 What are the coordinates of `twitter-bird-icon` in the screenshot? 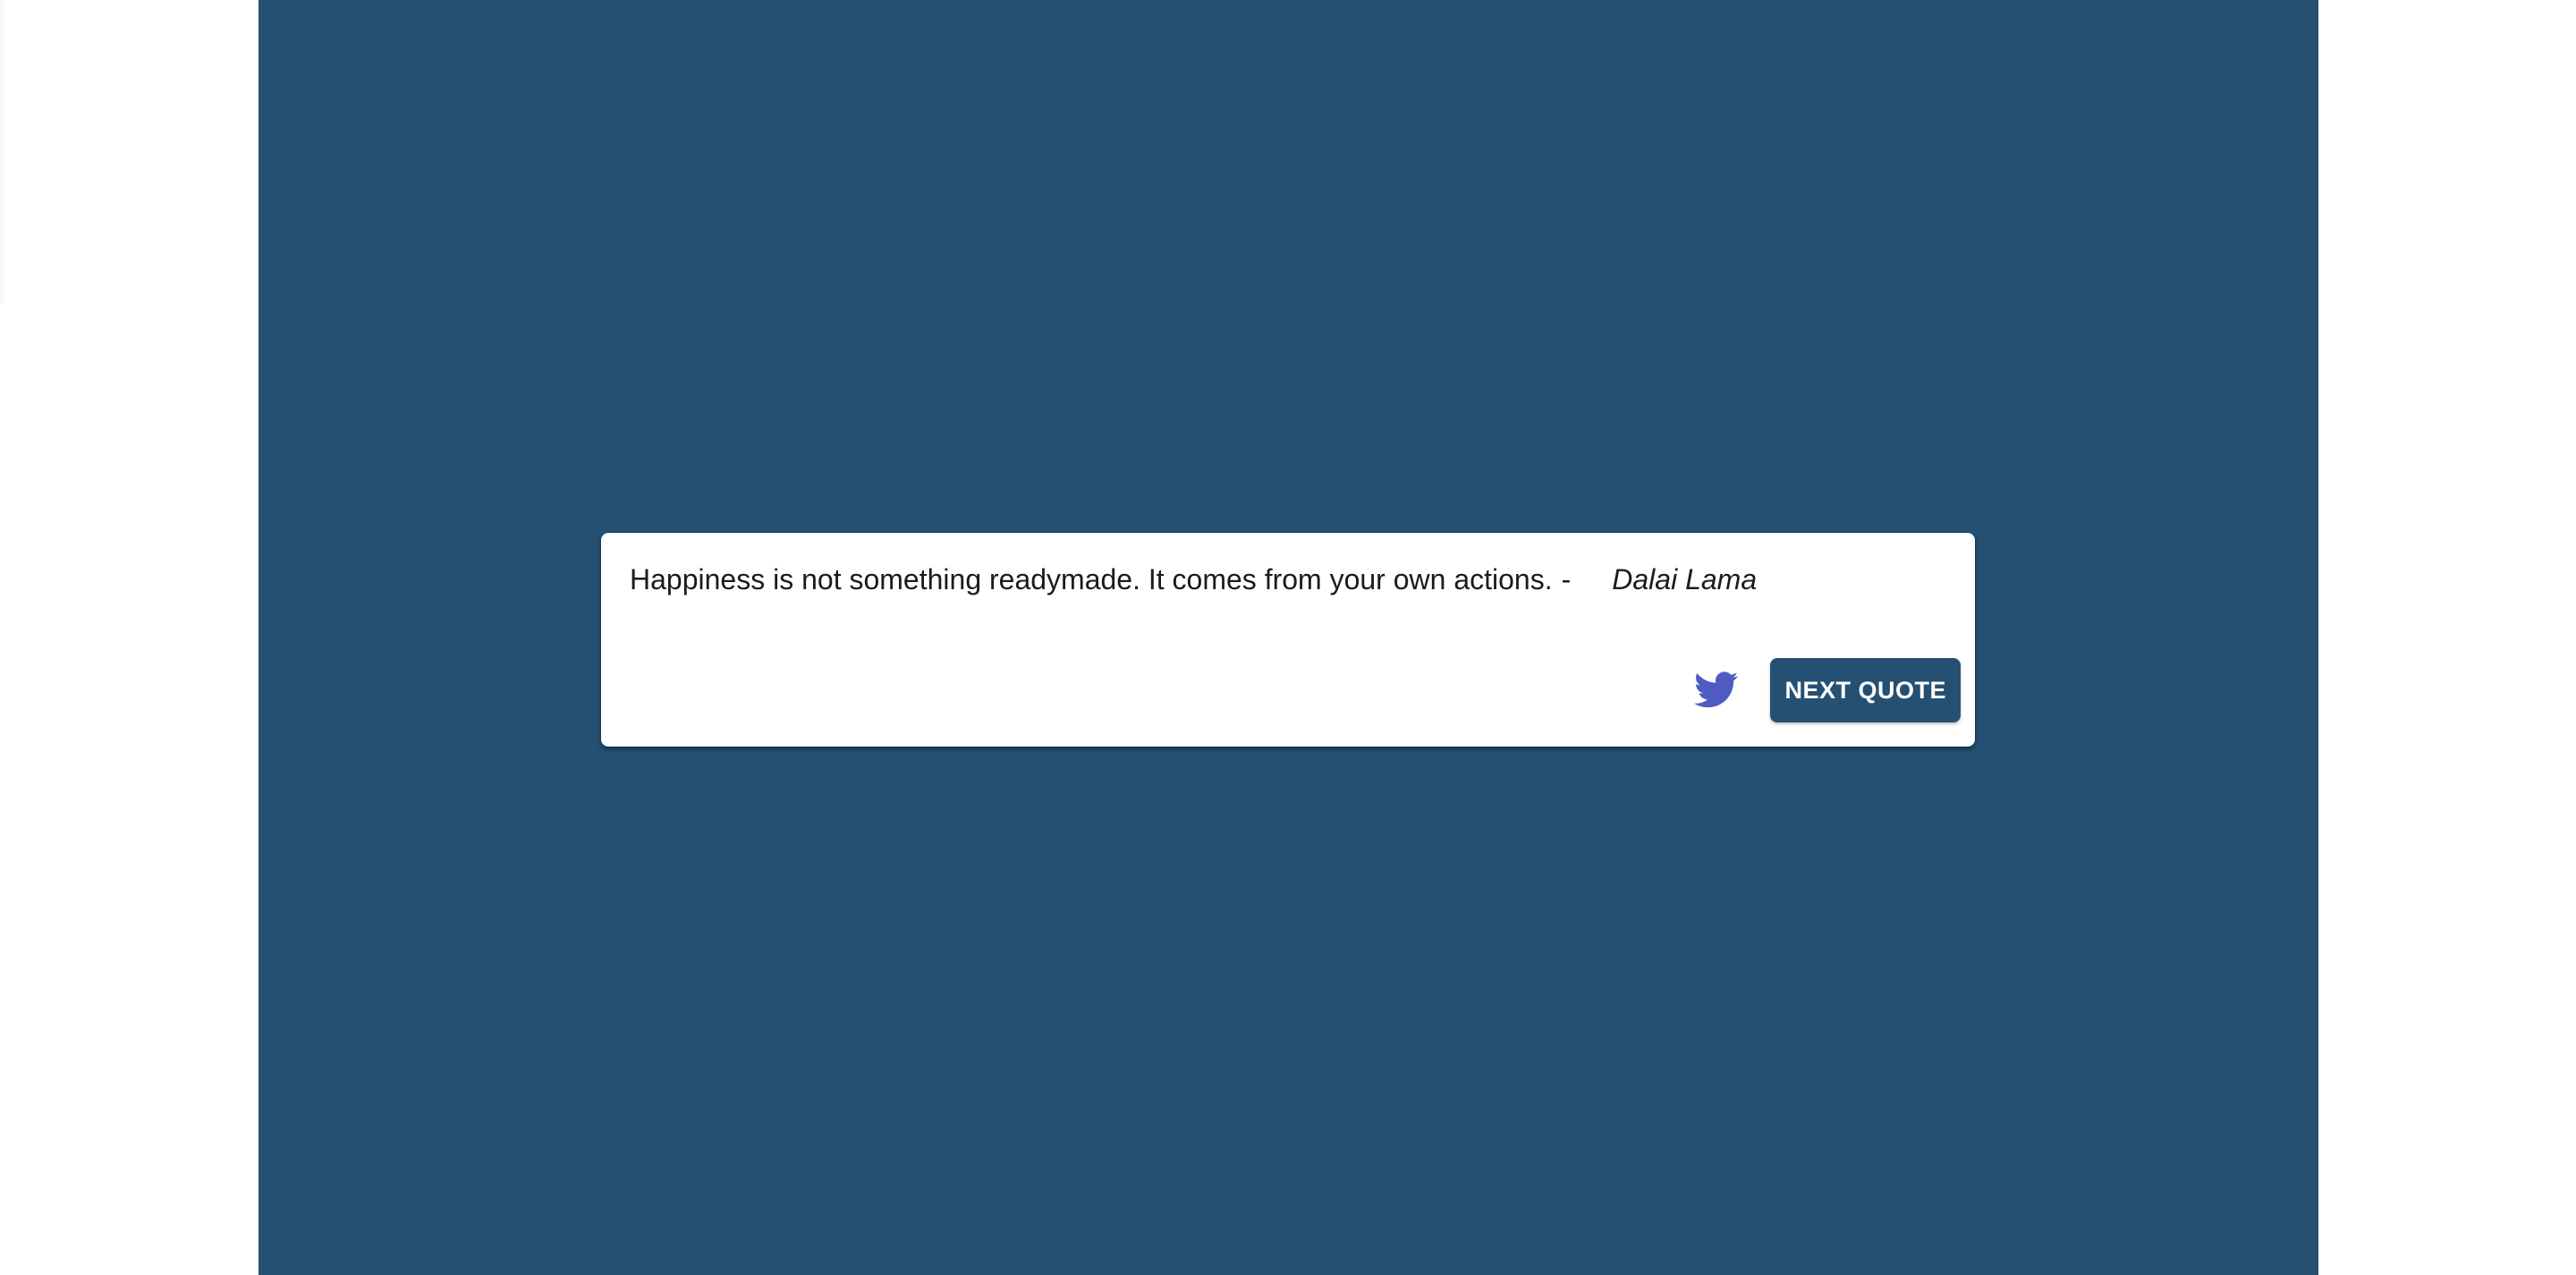 It's located at (1716, 689).